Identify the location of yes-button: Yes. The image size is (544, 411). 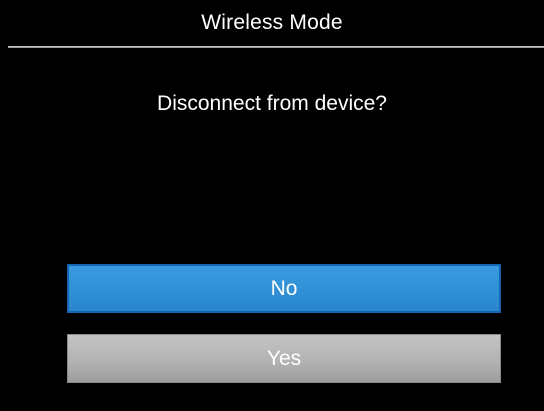
(284, 358).